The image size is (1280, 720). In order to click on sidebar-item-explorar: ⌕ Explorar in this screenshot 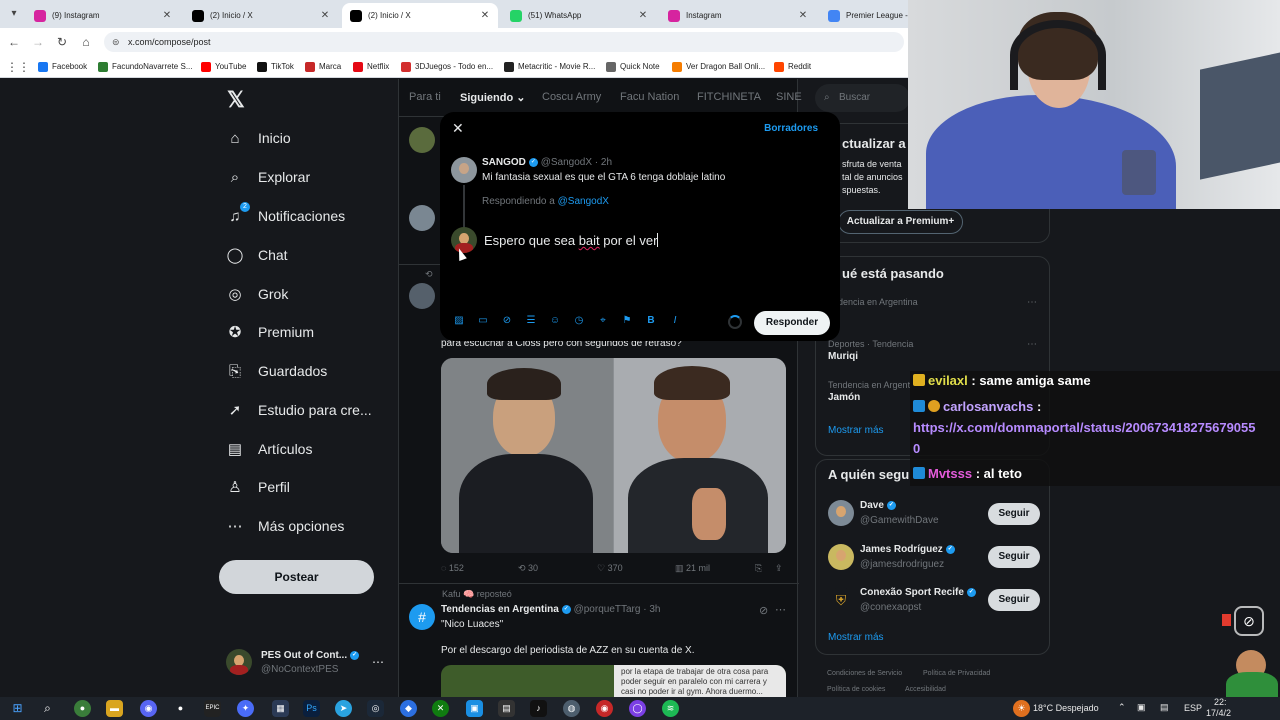, I will do `click(268, 177)`.